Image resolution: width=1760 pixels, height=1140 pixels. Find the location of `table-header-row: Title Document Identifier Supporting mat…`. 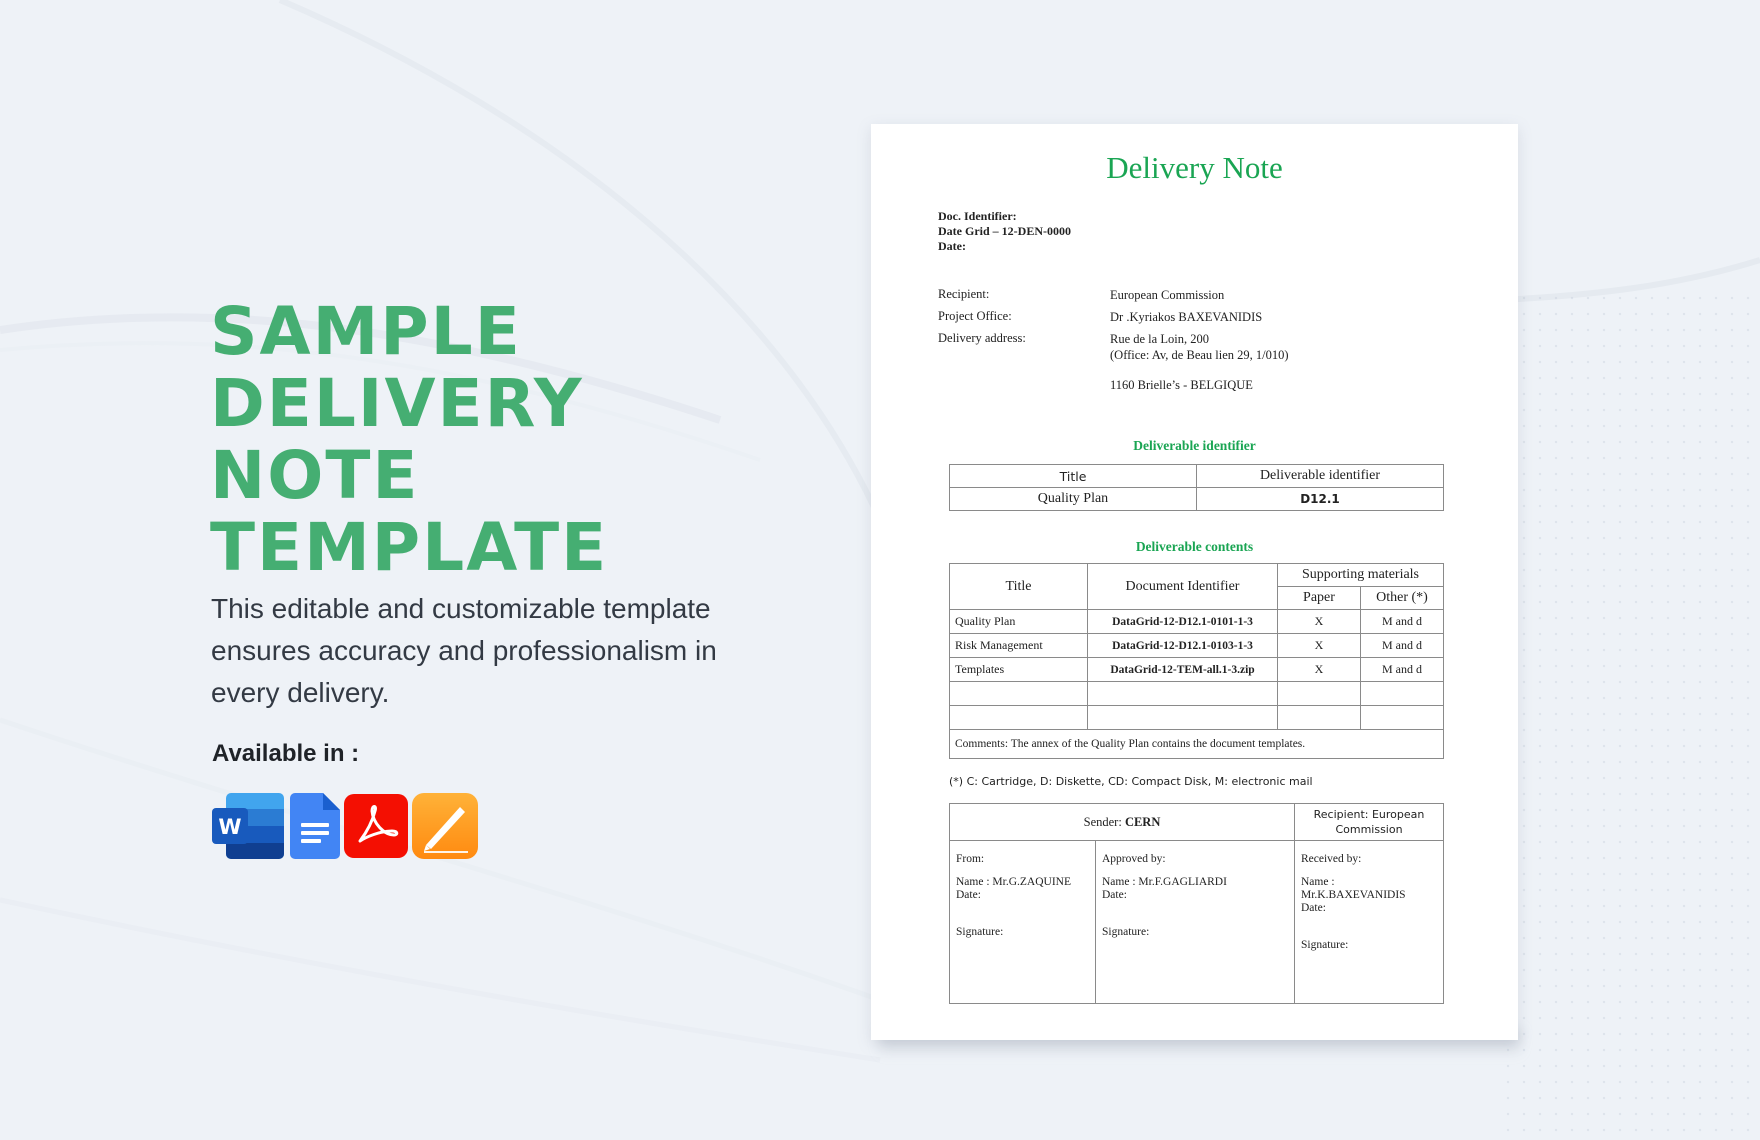

table-header-row: Title Document Identifier Supporting mat… is located at coordinates (1196, 586).